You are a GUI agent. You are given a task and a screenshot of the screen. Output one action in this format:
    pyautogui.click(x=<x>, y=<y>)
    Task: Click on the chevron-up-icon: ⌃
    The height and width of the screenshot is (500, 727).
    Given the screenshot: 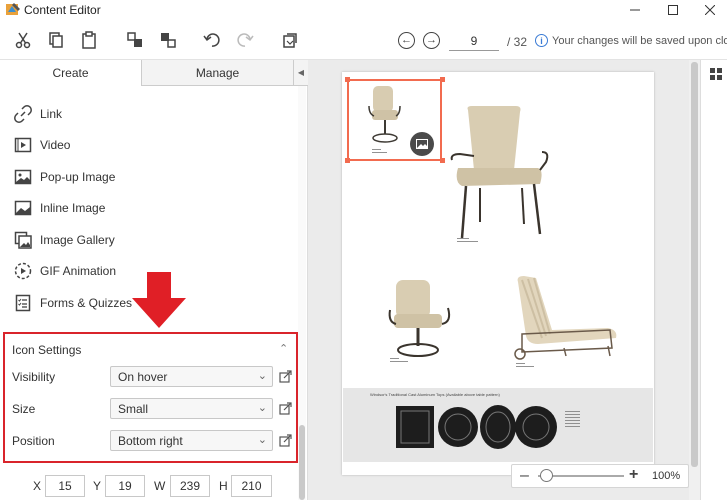 What is the action you would take?
    pyautogui.click(x=283, y=348)
    